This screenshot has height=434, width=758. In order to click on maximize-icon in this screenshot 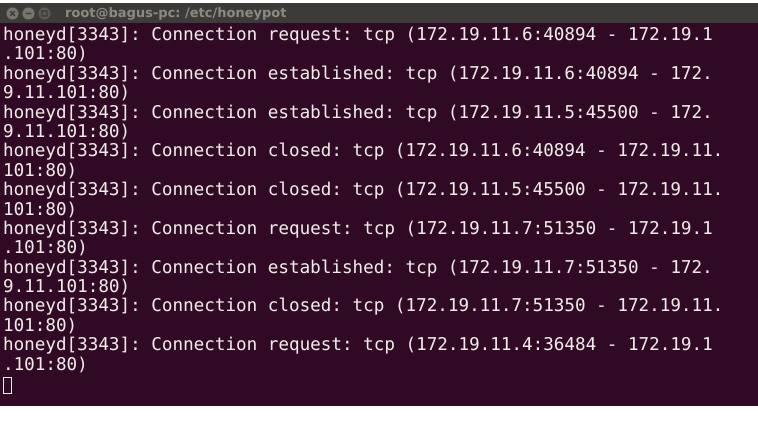, I will do `click(44, 13)`.